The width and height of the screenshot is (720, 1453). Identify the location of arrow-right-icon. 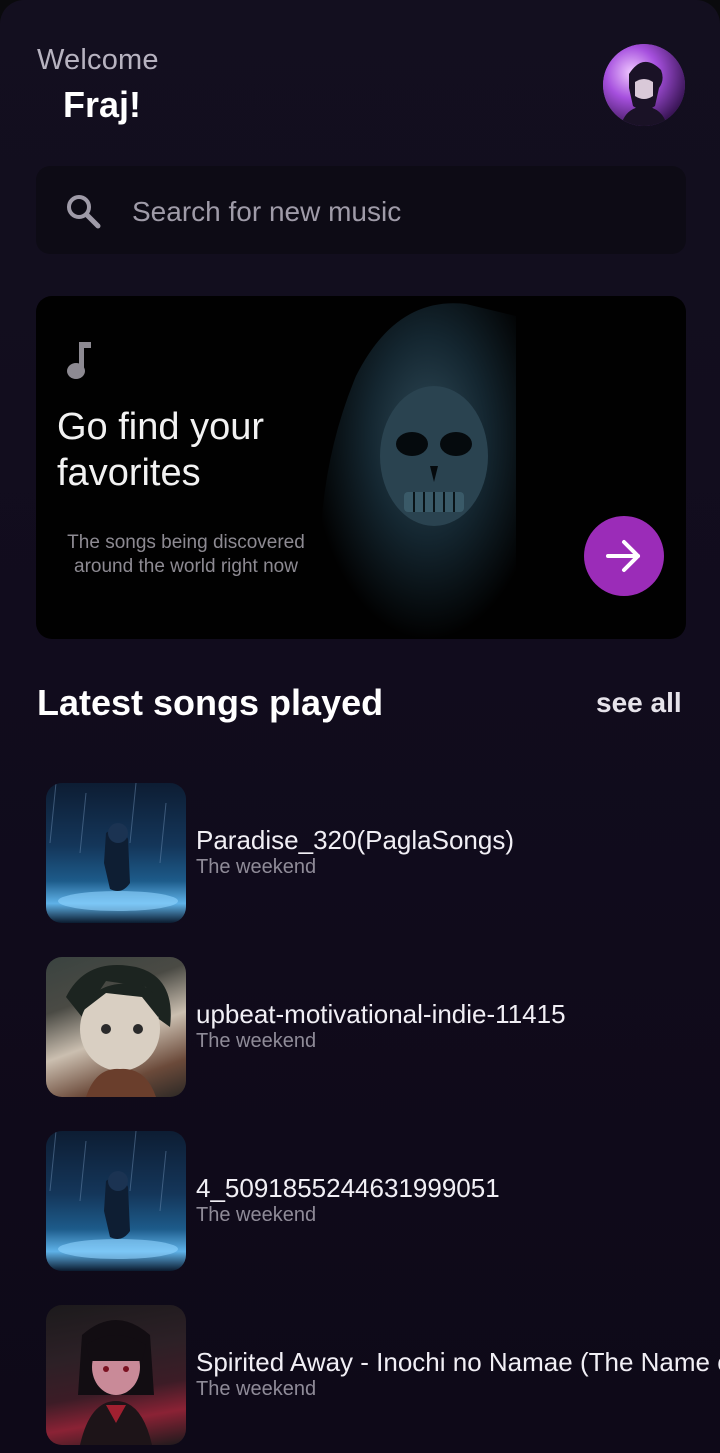
(623, 556).